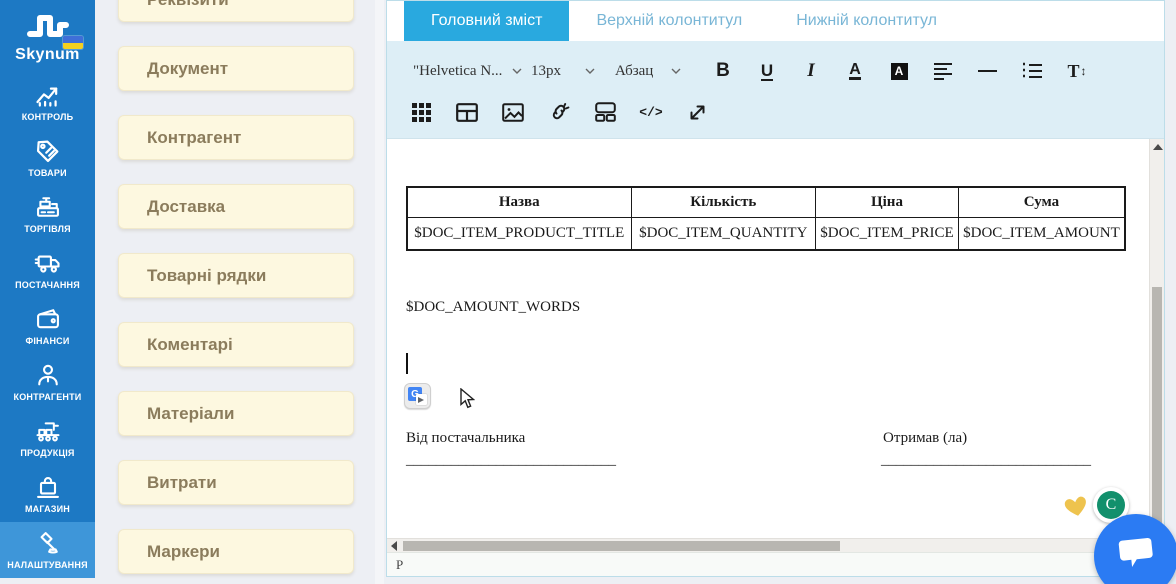 Image resolution: width=1176 pixels, height=584 pixels. What do you see at coordinates (1135, 553) in the screenshot?
I see `chat-bubble-icon` at bounding box center [1135, 553].